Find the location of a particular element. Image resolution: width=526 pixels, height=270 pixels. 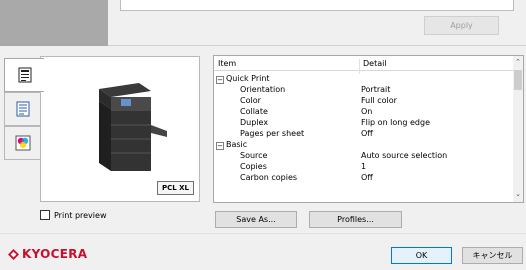

cancel-button: キャンセル is located at coordinates (492, 255).